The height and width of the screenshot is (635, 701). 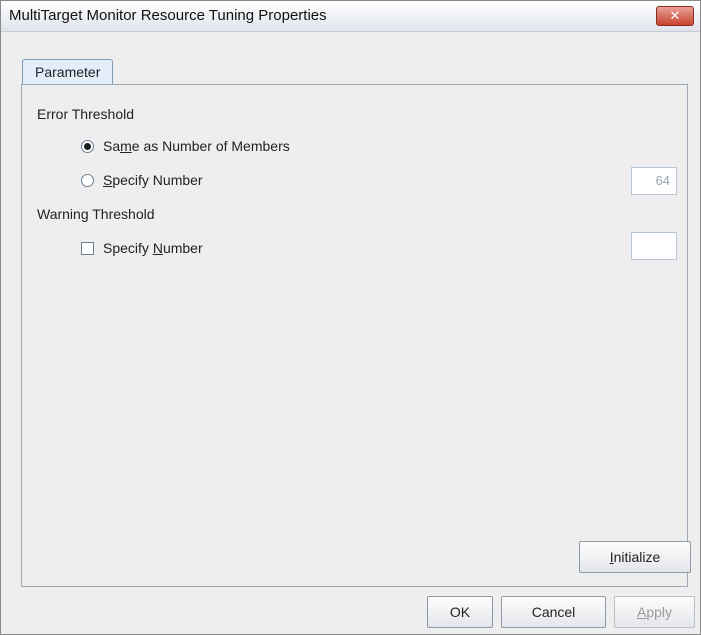 I want to click on warning-threshold-heading: Warning Threshold, so click(x=96, y=214).